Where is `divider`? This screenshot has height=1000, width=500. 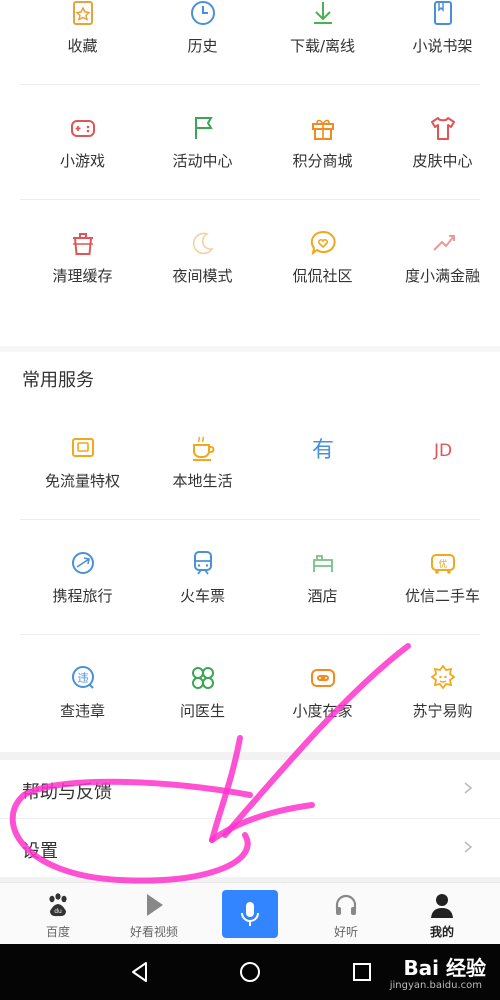 divider is located at coordinates (250, 349).